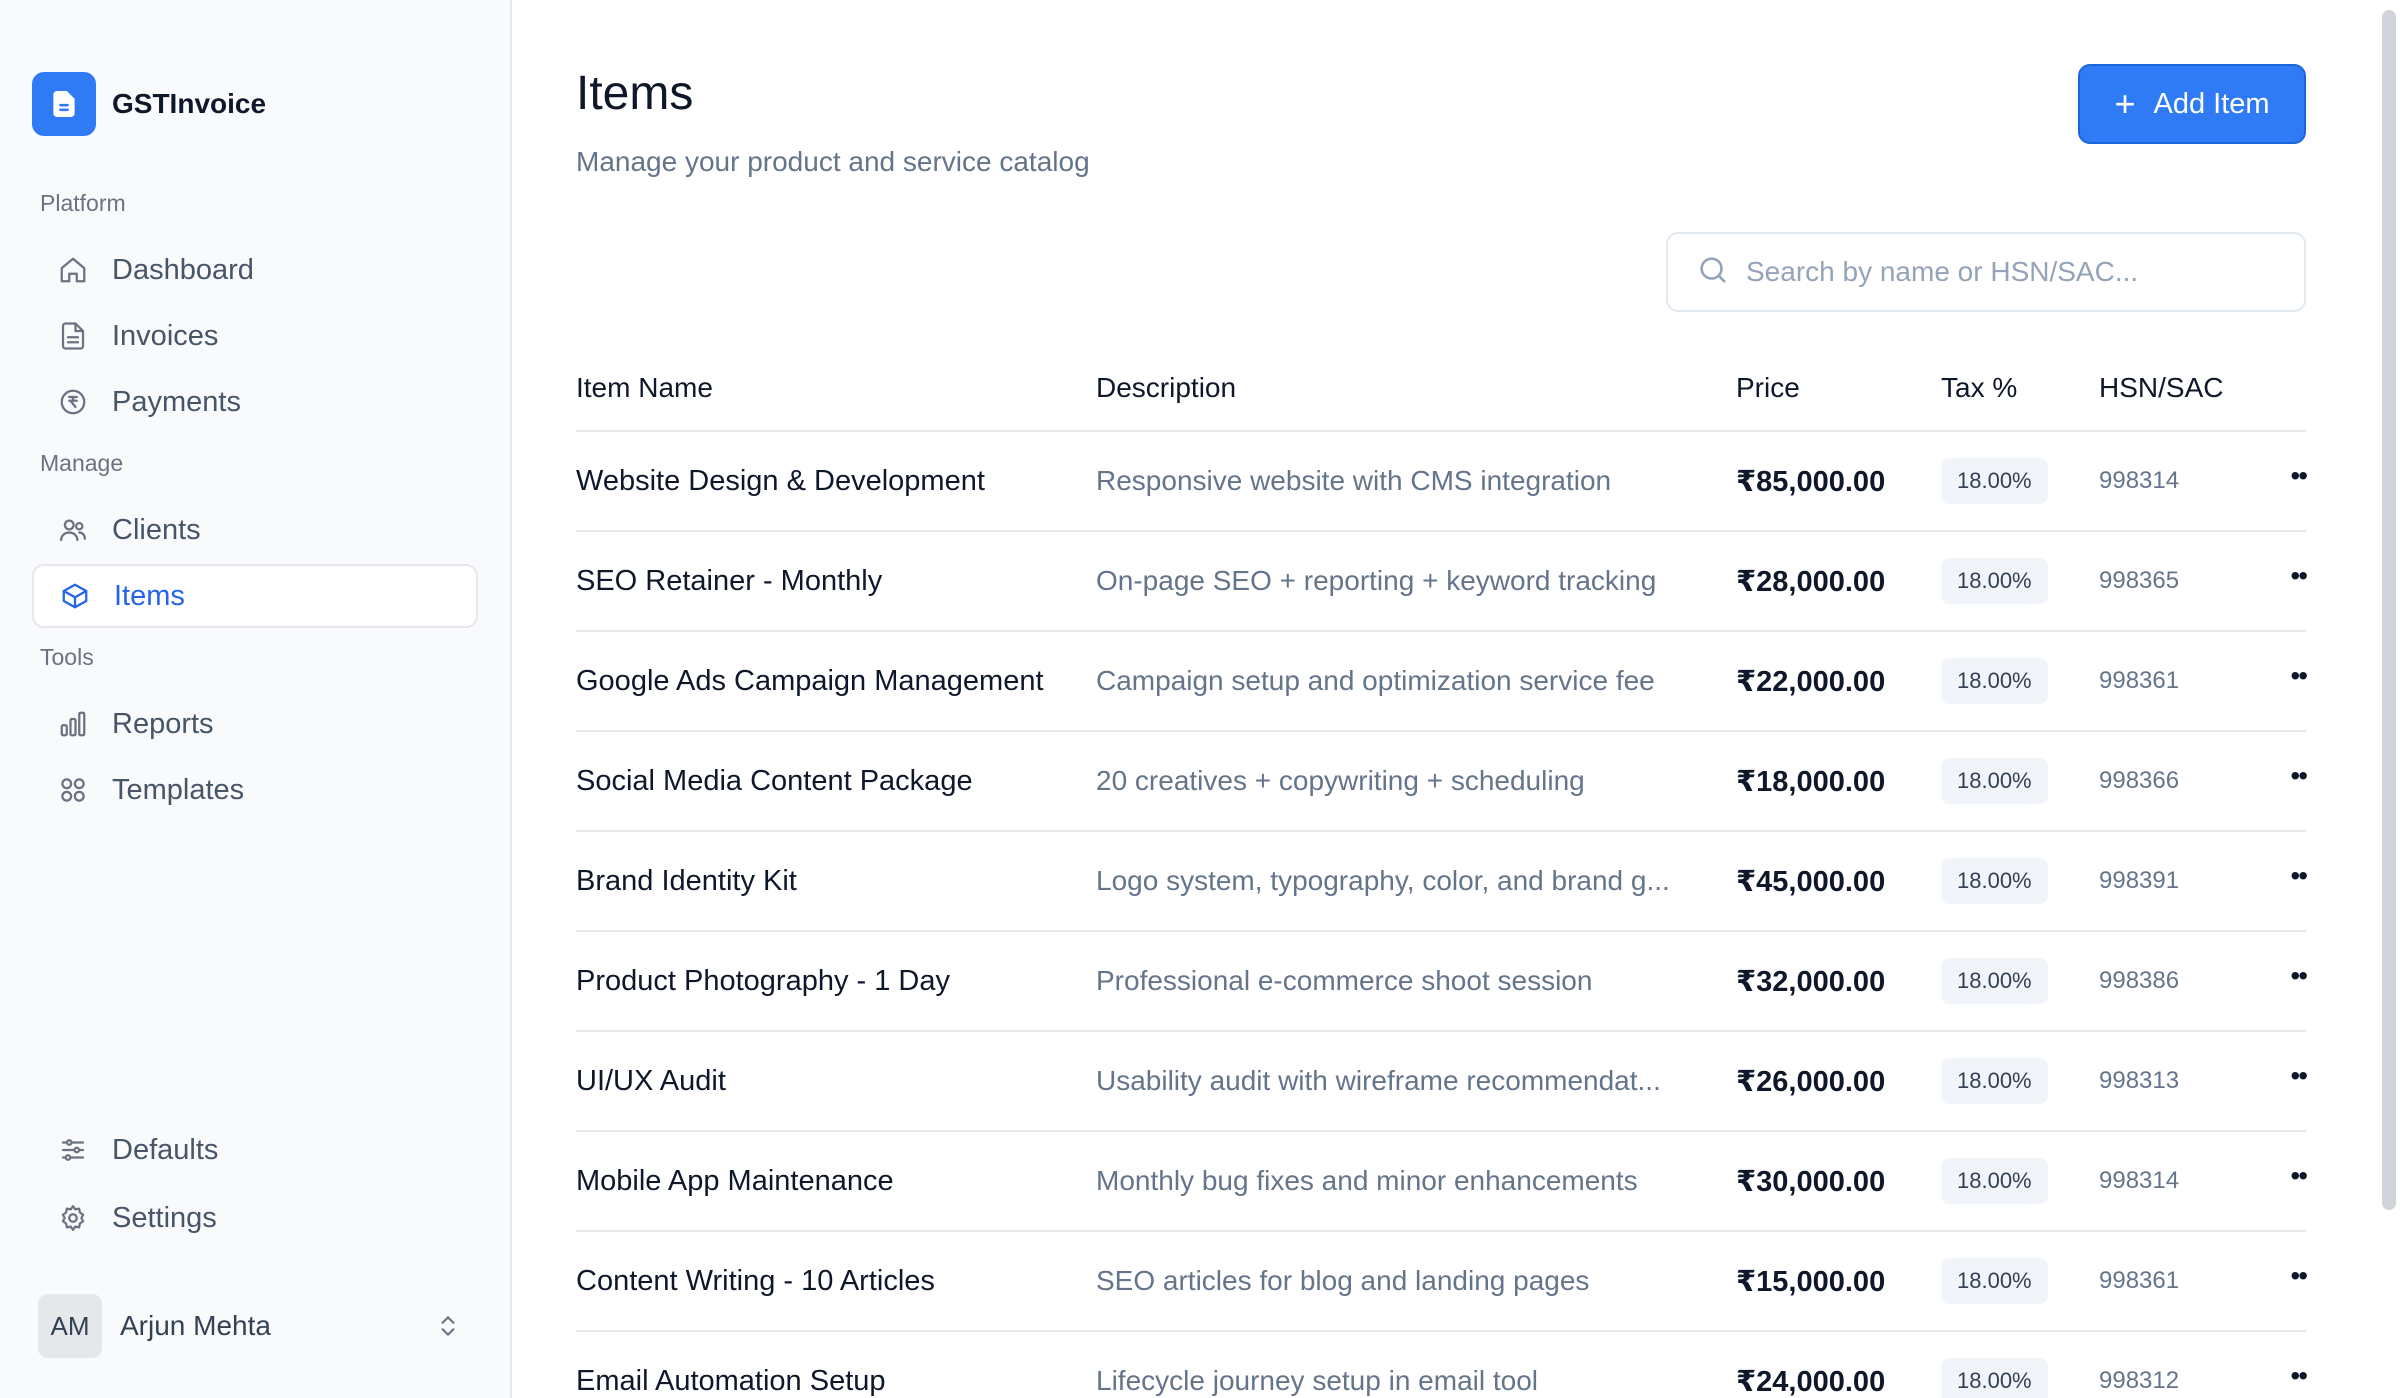 This screenshot has width=2400, height=1398. I want to click on item-hsn: 998391, so click(2139, 880).